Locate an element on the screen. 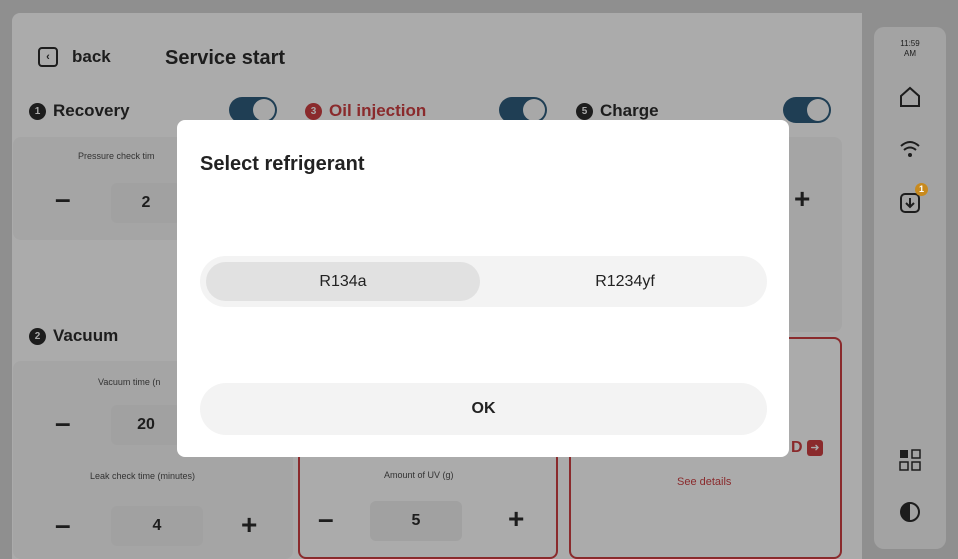  contrast-icon is located at coordinates (910, 512).